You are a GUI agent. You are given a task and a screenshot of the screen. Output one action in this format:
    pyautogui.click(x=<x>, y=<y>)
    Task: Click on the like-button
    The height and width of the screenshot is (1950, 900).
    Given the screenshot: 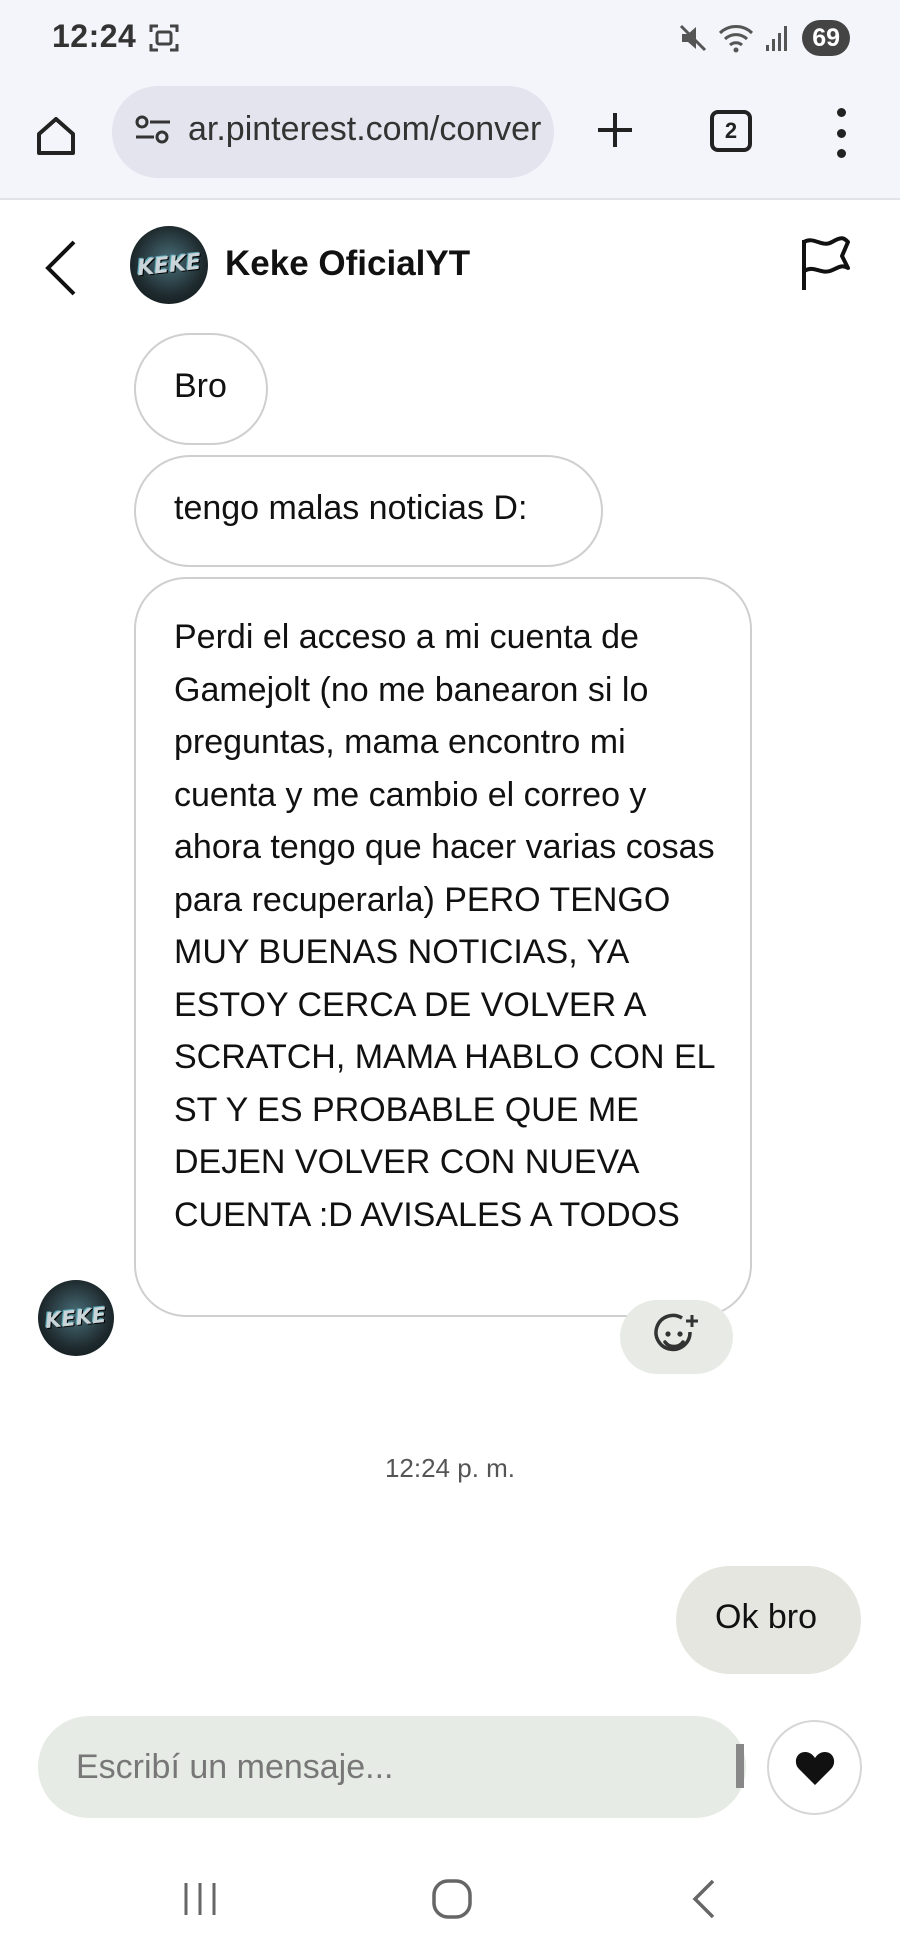 What is the action you would take?
    pyautogui.click(x=814, y=1767)
    